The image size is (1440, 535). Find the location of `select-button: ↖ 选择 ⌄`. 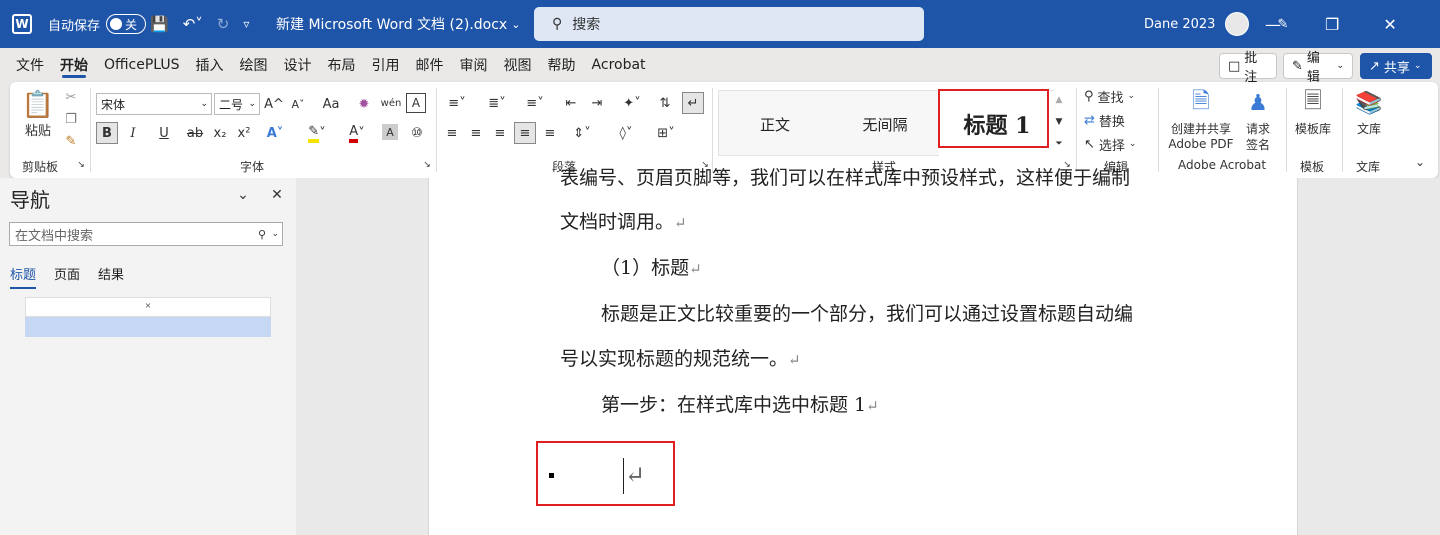

select-button: ↖ 选择 ⌄ is located at coordinates (1116, 144).